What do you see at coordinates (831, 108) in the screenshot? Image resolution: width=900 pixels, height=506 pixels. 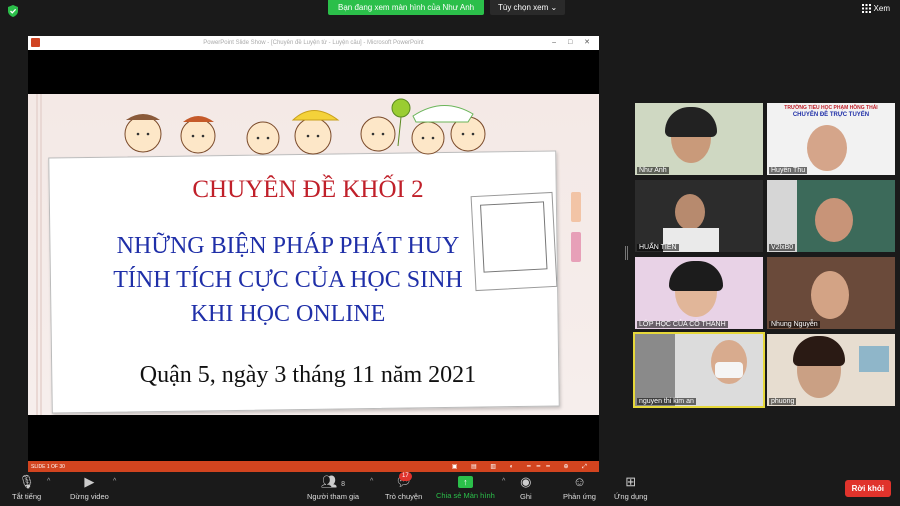 I see `tile-banner-school: TRƯỜNG TIỂU HỌC PHẠM HỒNG THÁI` at bounding box center [831, 108].